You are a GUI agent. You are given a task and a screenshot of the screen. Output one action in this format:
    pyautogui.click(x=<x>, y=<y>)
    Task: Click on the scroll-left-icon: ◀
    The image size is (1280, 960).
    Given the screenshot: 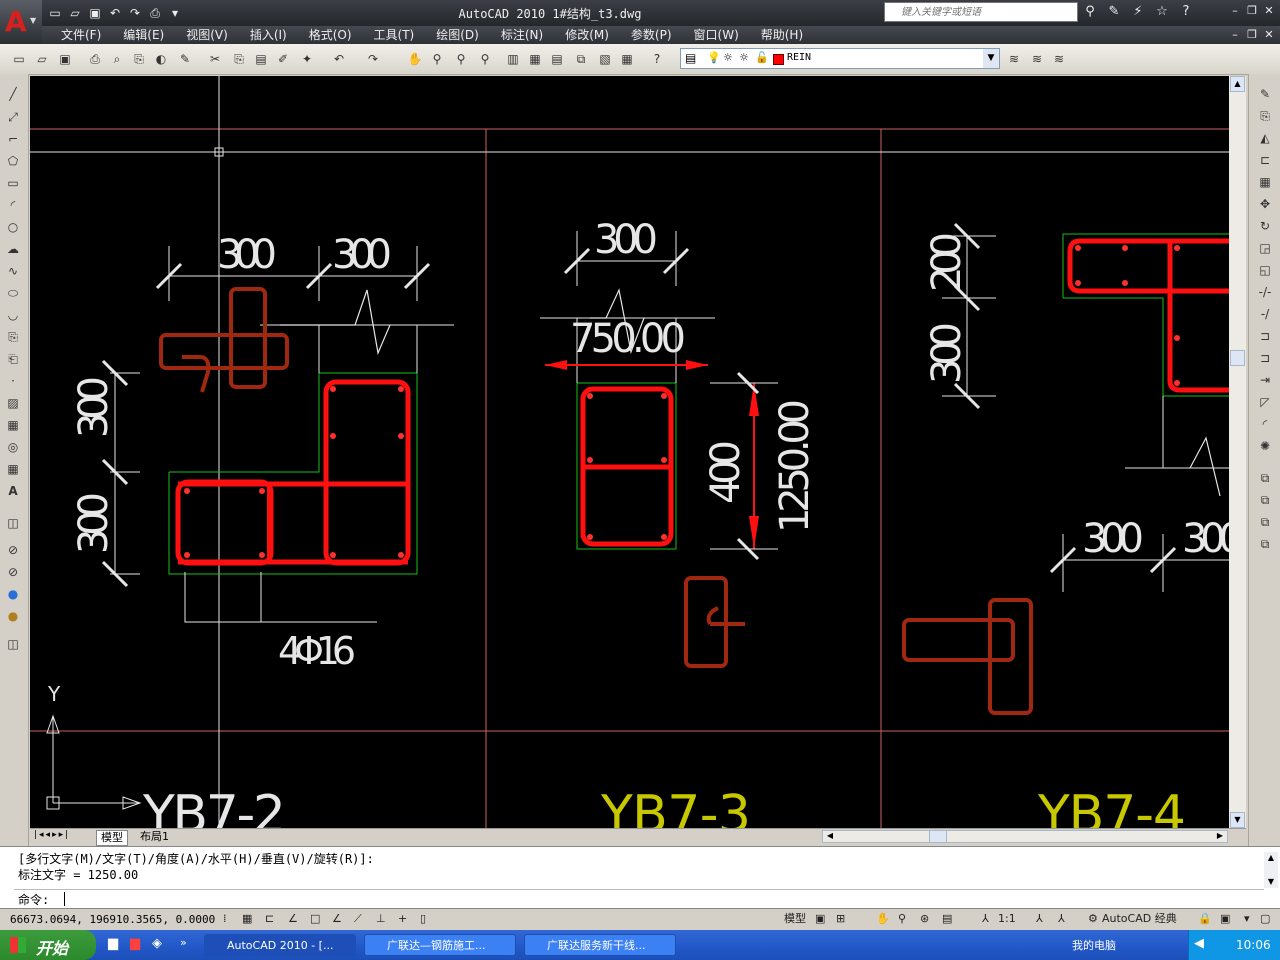 What is the action you would take?
    pyautogui.click(x=830, y=836)
    